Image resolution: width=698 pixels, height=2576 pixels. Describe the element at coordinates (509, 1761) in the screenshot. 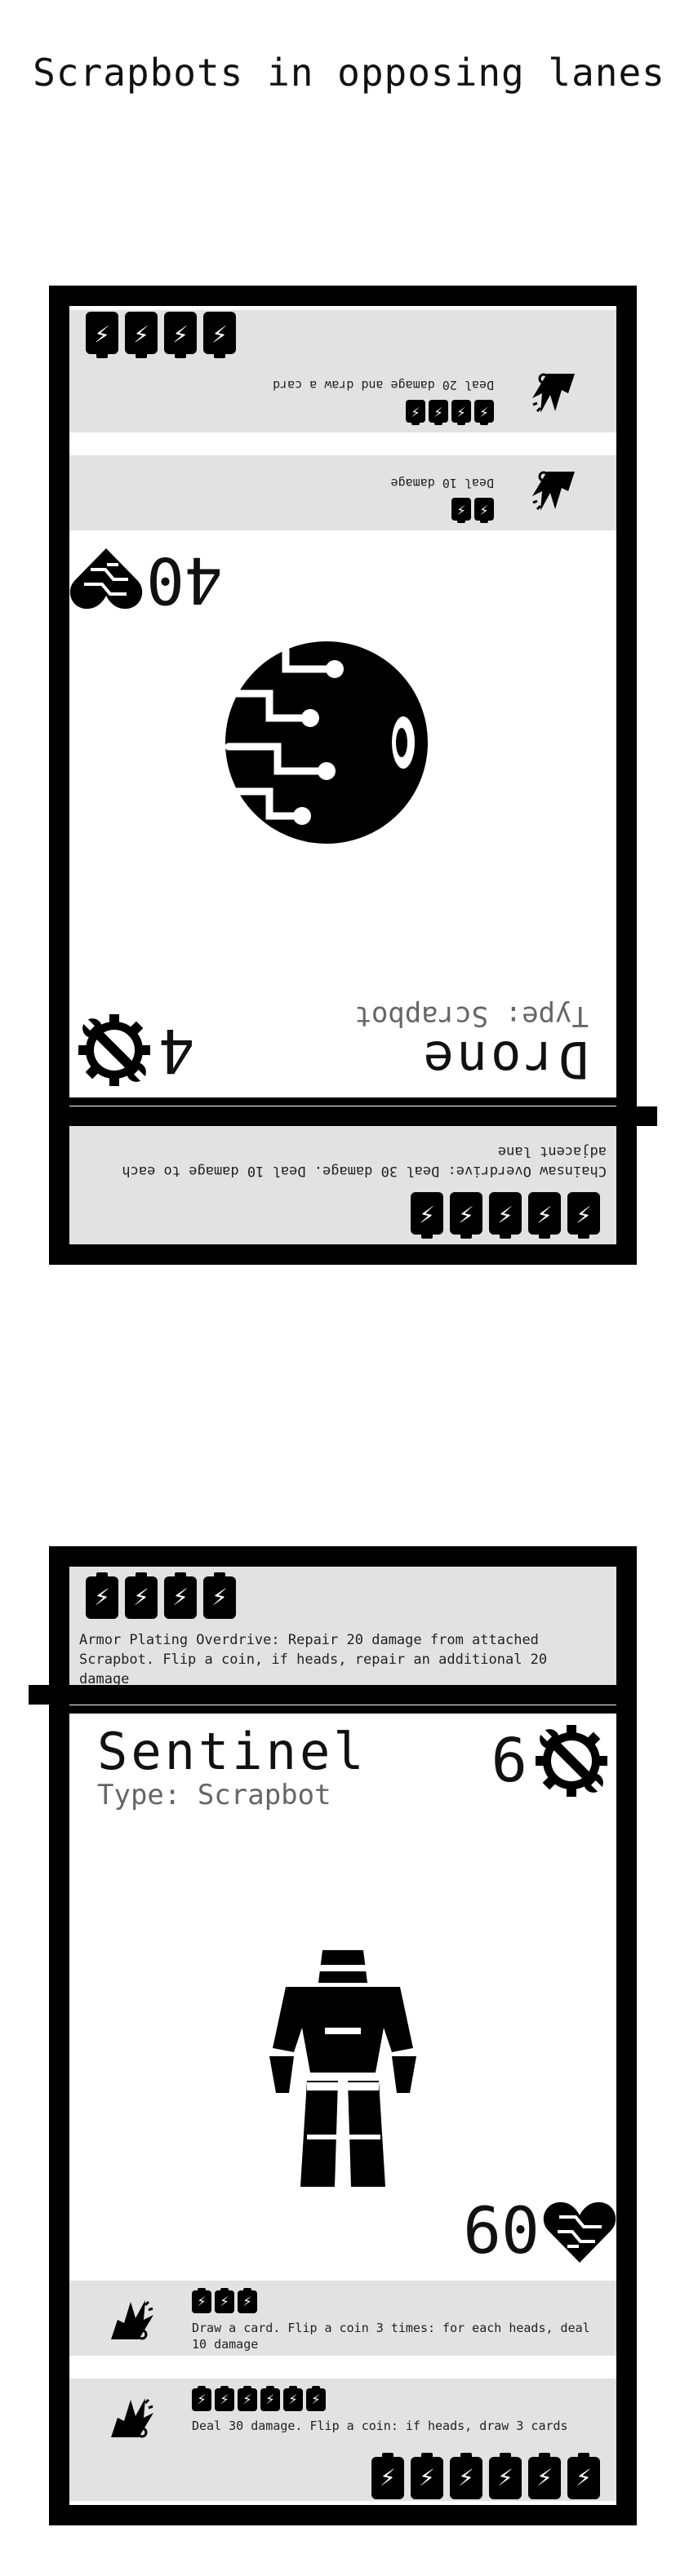

I see `hp-value: 6` at that location.